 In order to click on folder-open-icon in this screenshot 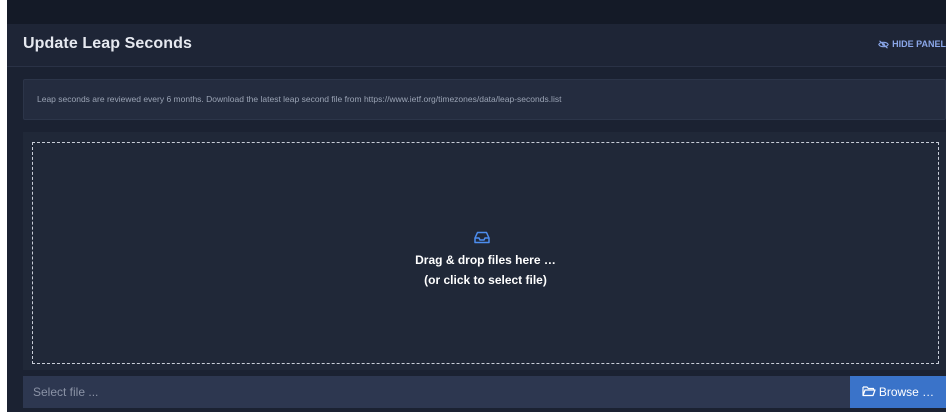, I will do `click(869, 392)`.